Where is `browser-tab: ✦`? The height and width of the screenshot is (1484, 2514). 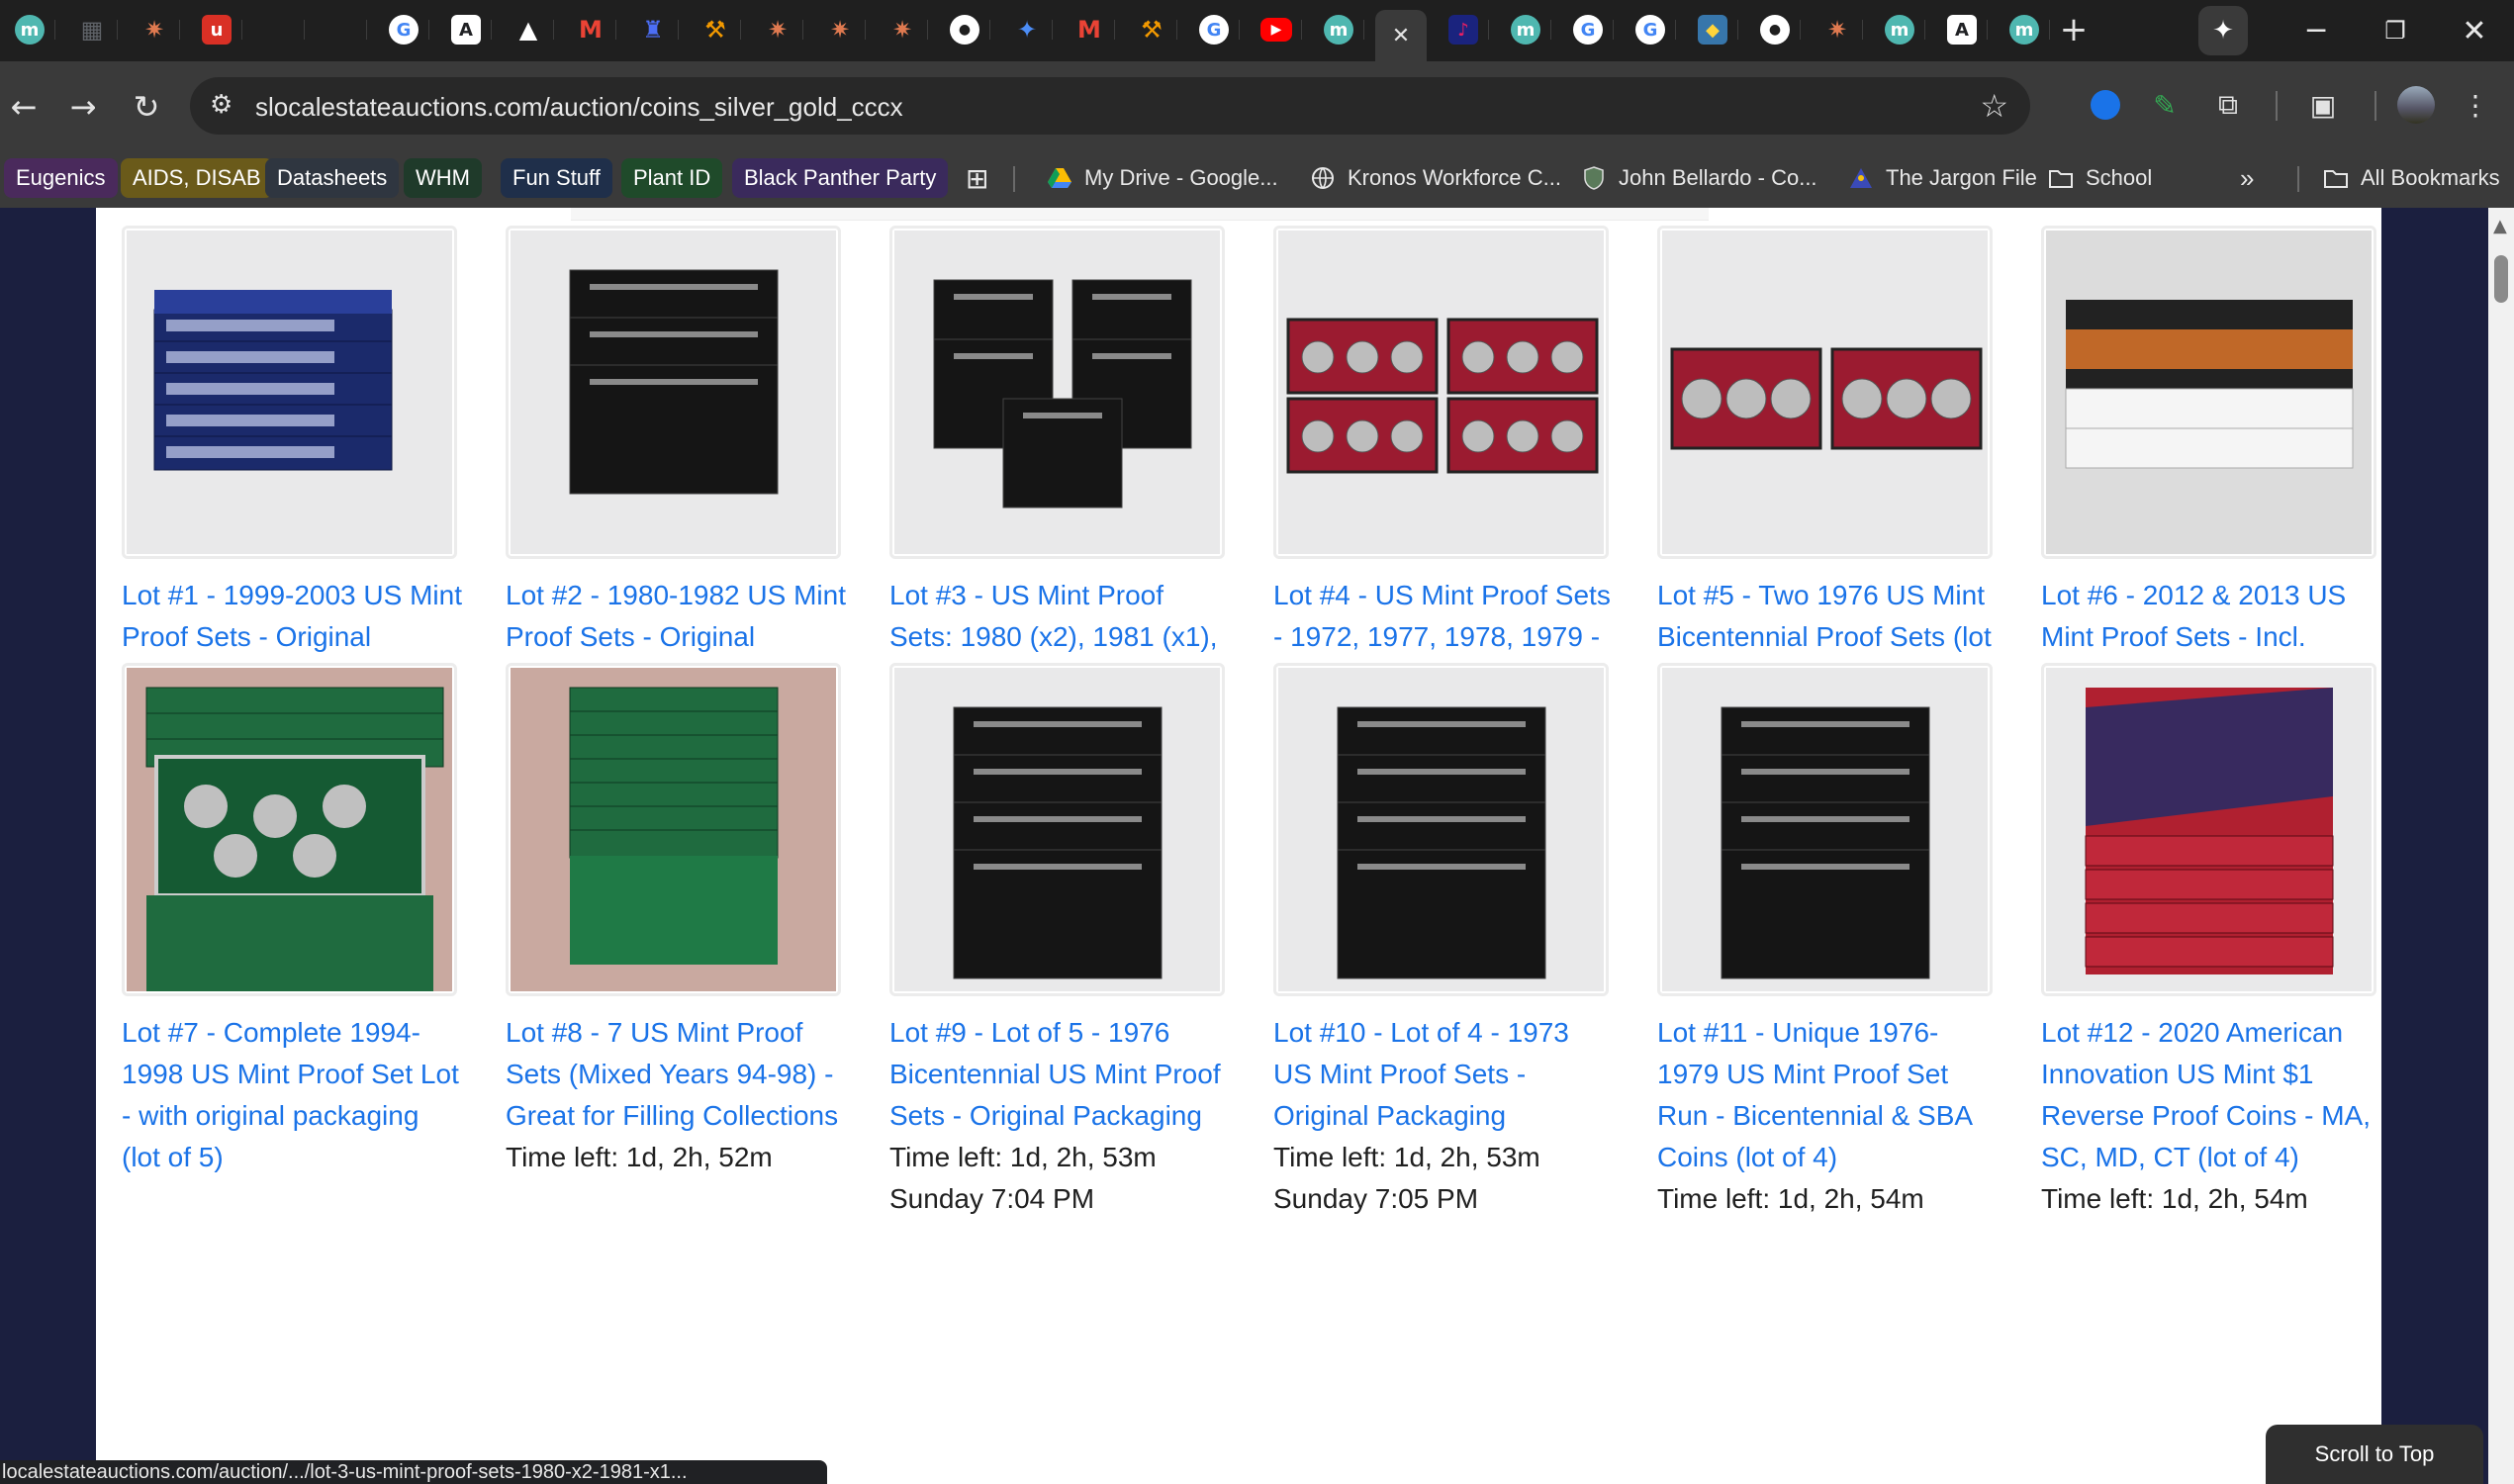 browser-tab: ✦ is located at coordinates (1027, 29).